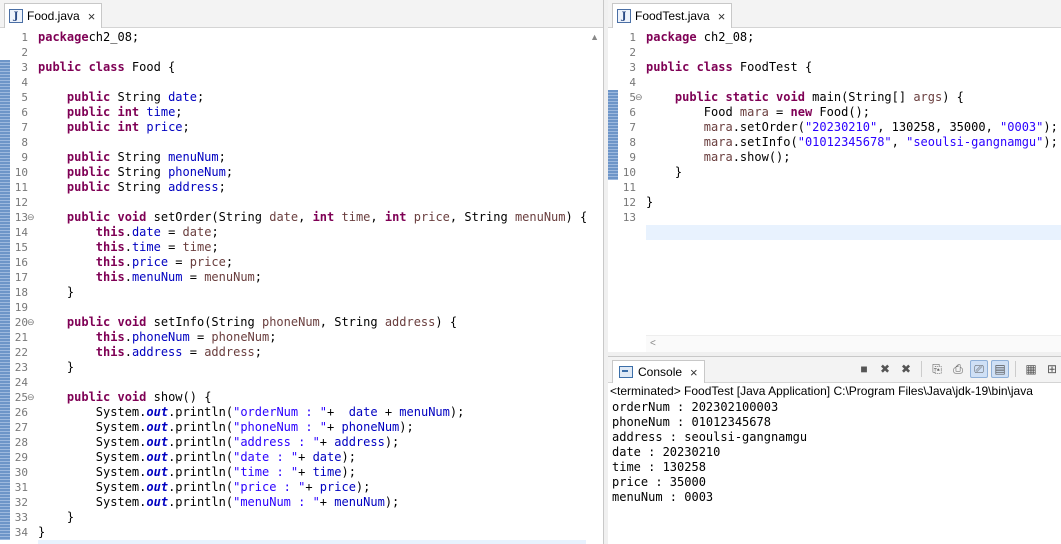 Image resolution: width=1061 pixels, height=544 pixels. What do you see at coordinates (21, 172) in the screenshot?
I see `line-number: 10` at bounding box center [21, 172].